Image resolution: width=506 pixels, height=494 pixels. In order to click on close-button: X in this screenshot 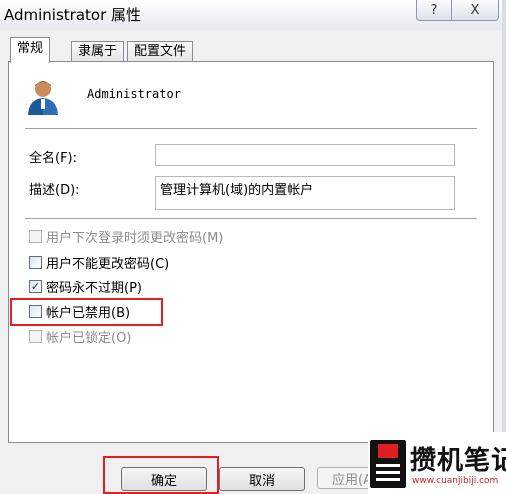, I will do `click(475, 10)`.